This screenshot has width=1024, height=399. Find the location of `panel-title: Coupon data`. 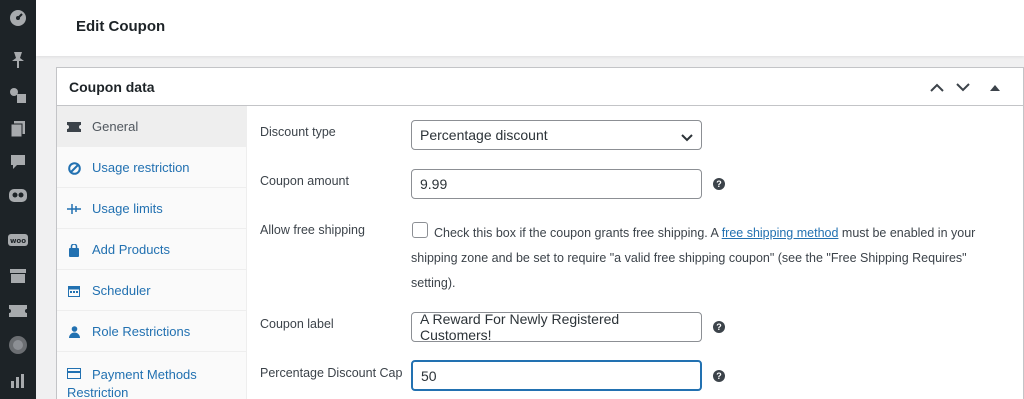

panel-title: Coupon data is located at coordinates (112, 87).